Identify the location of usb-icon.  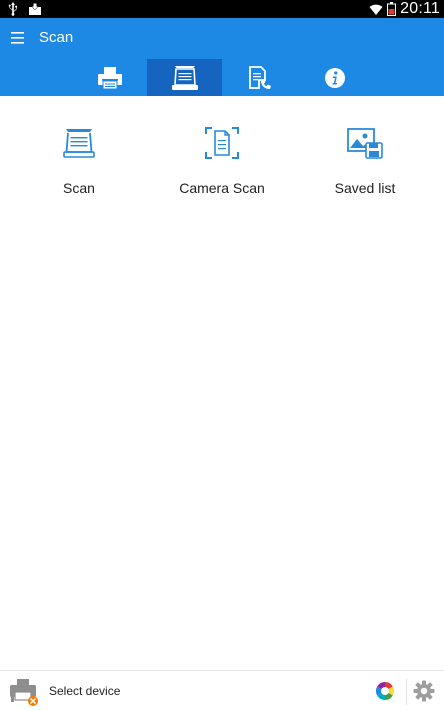
(12, 9).